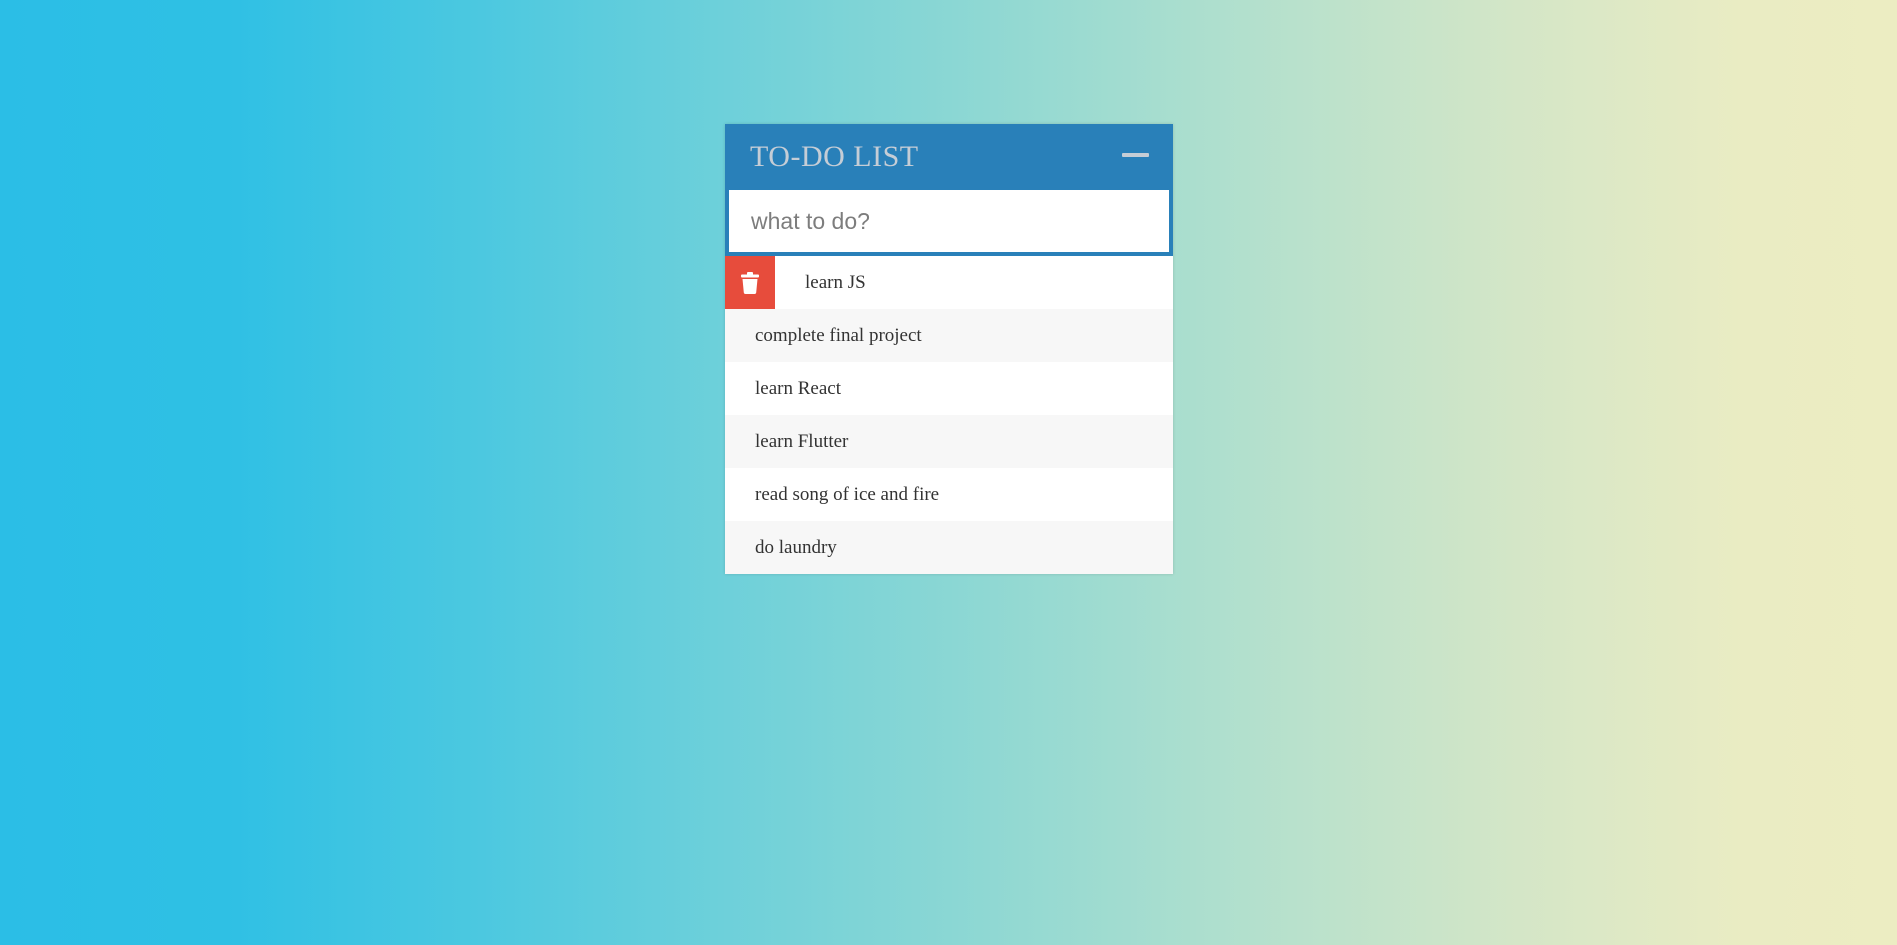  I want to click on todo-label: do laundry, so click(796, 547).